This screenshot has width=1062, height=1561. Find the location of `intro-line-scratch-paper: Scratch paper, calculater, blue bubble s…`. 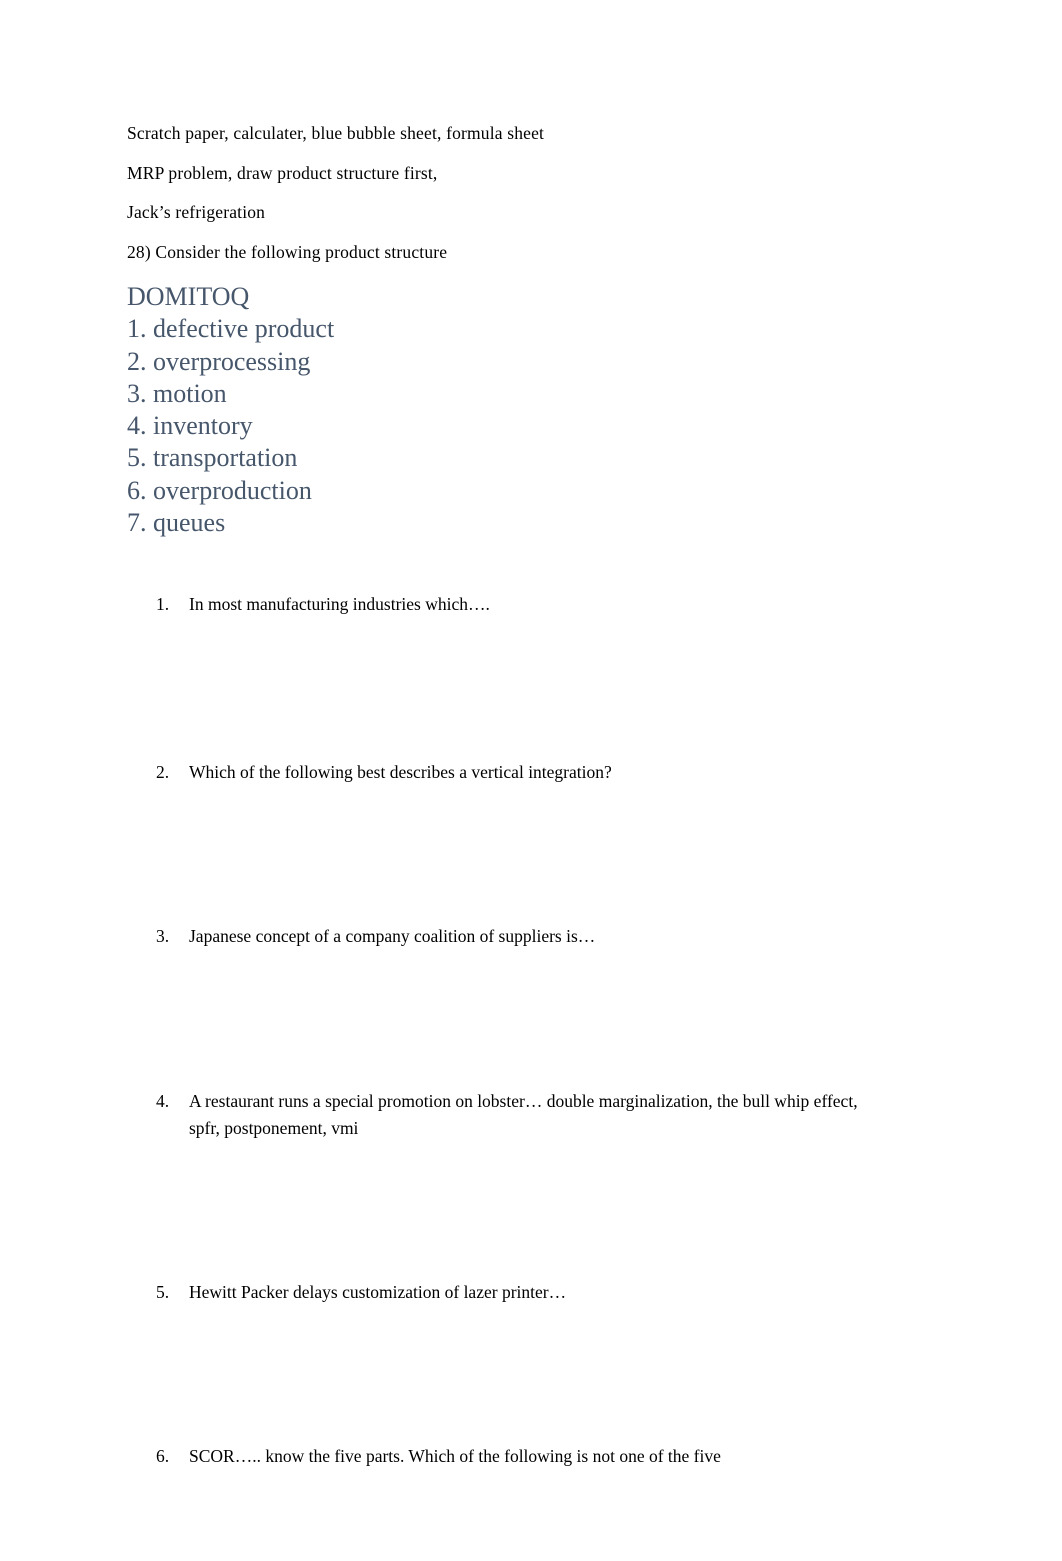

intro-line-scratch-paper: Scratch paper, calculater, blue bubble s… is located at coordinates (336, 133).